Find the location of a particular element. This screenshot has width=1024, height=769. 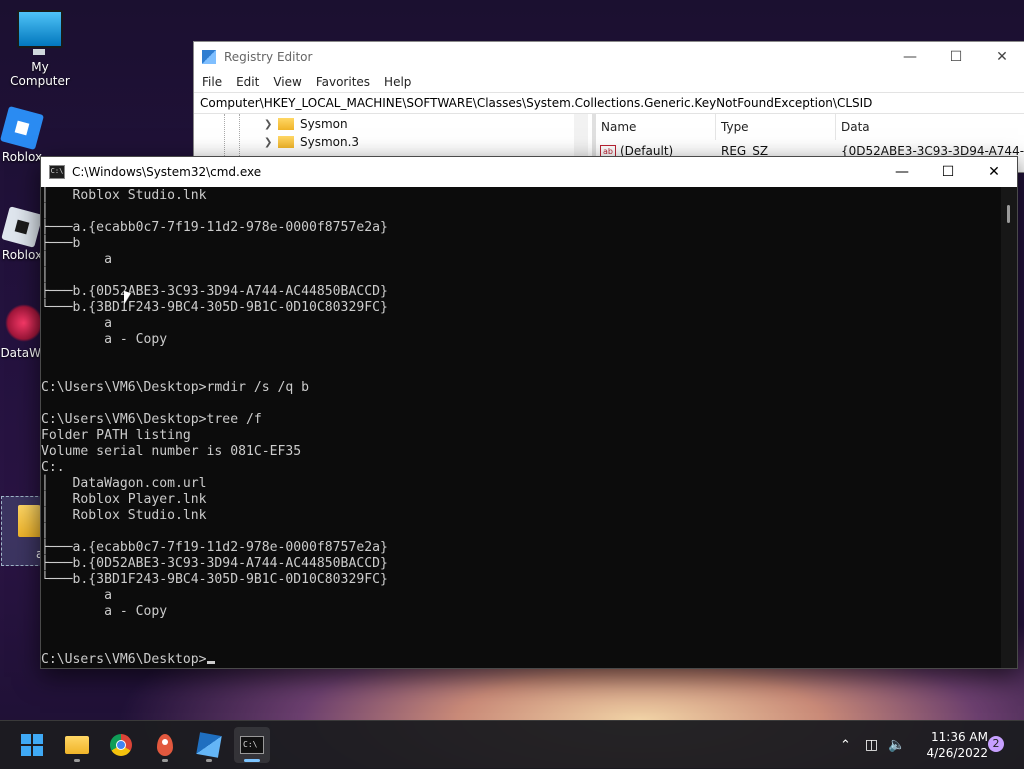

windows-logo-icon is located at coordinates (32, 745).